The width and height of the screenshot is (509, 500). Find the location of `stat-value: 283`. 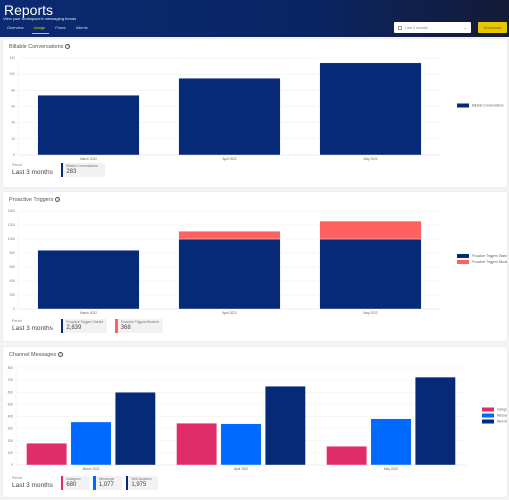

stat-value: 283 is located at coordinates (71, 172).